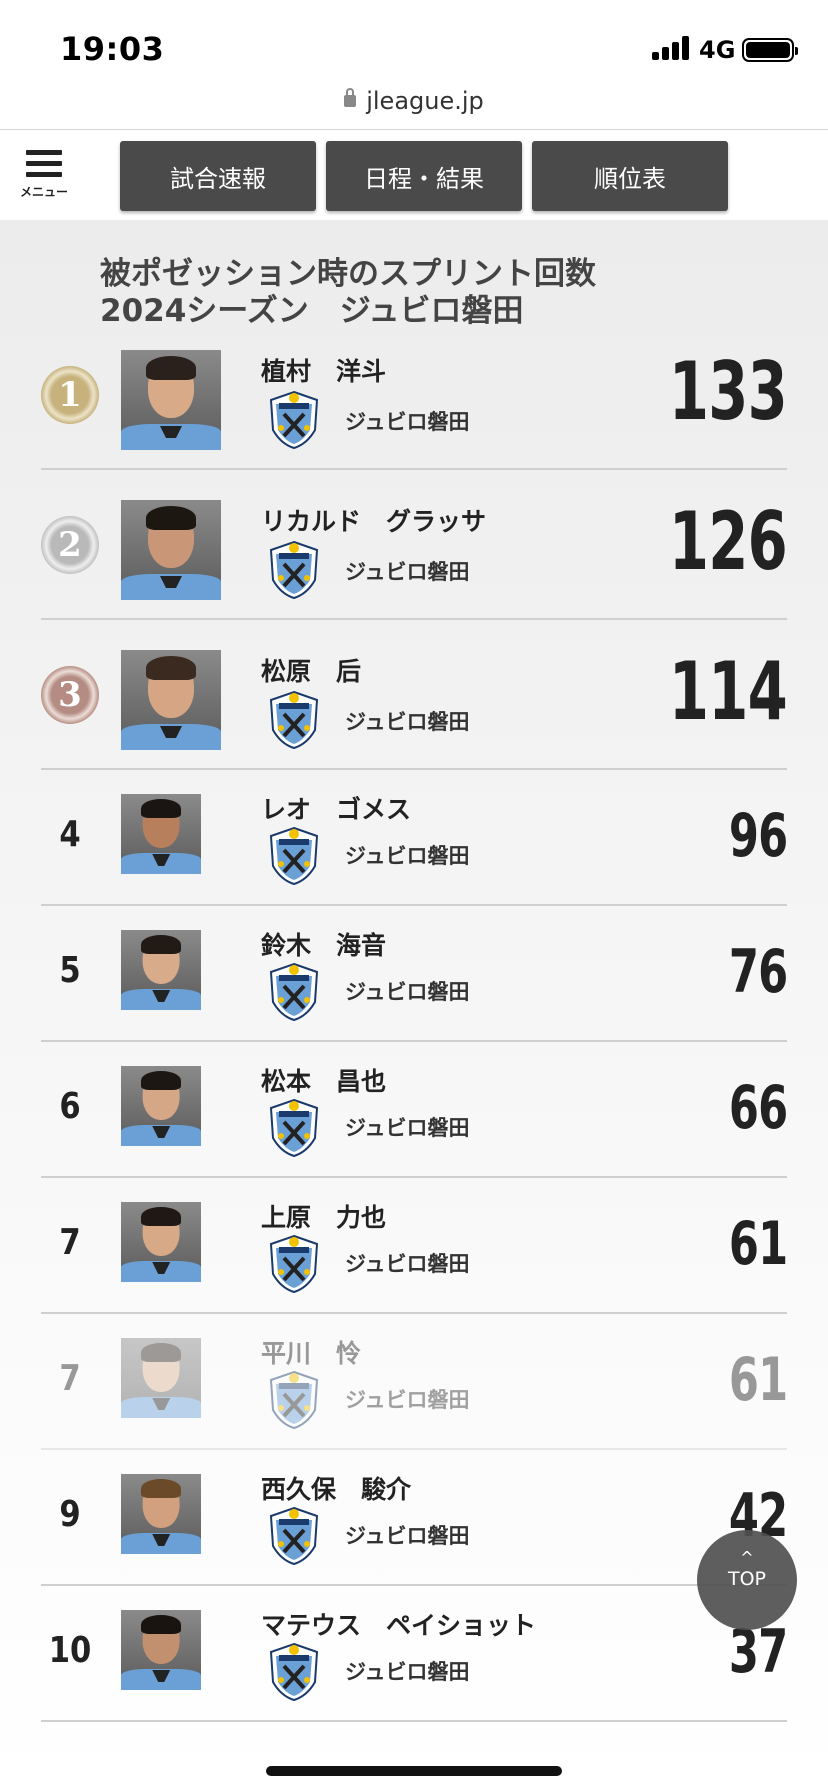 This screenshot has width=828, height=1792. I want to click on player-name: 西久保 駿介, so click(336, 1488).